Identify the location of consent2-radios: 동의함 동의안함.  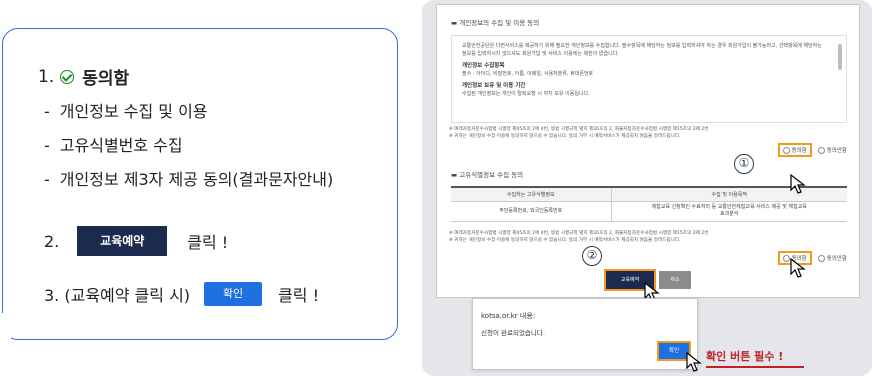
(812, 258).